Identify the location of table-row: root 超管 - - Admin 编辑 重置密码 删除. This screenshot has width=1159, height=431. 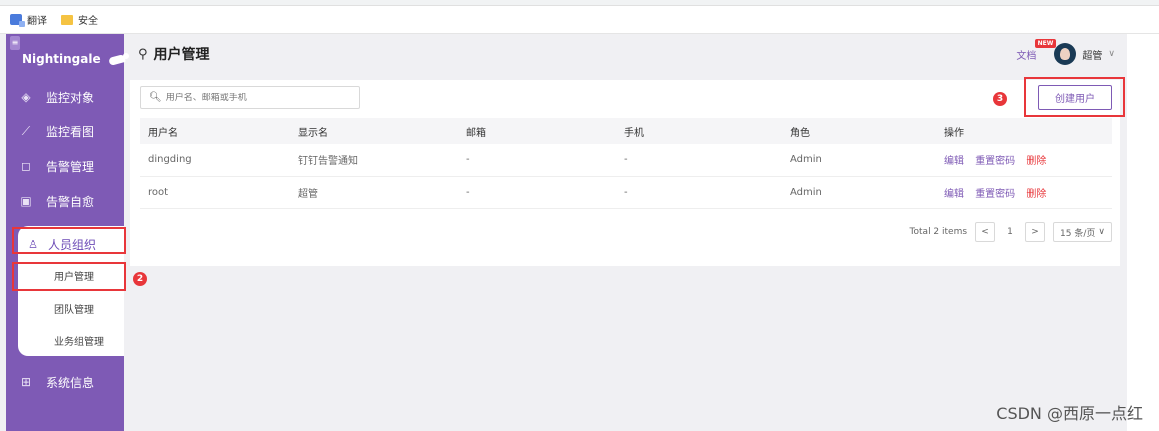
(626, 192).